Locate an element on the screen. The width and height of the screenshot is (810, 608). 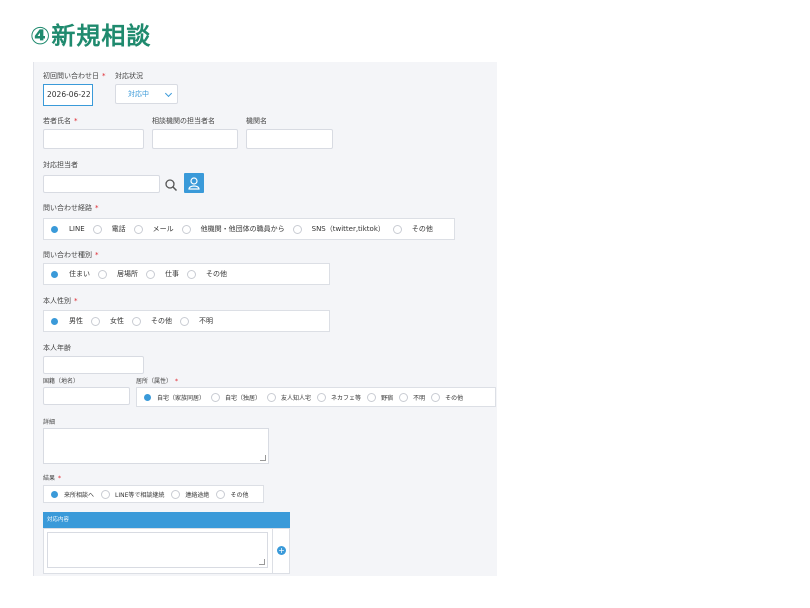
response-content-header: 対応内容 is located at coordinates (166, 520).